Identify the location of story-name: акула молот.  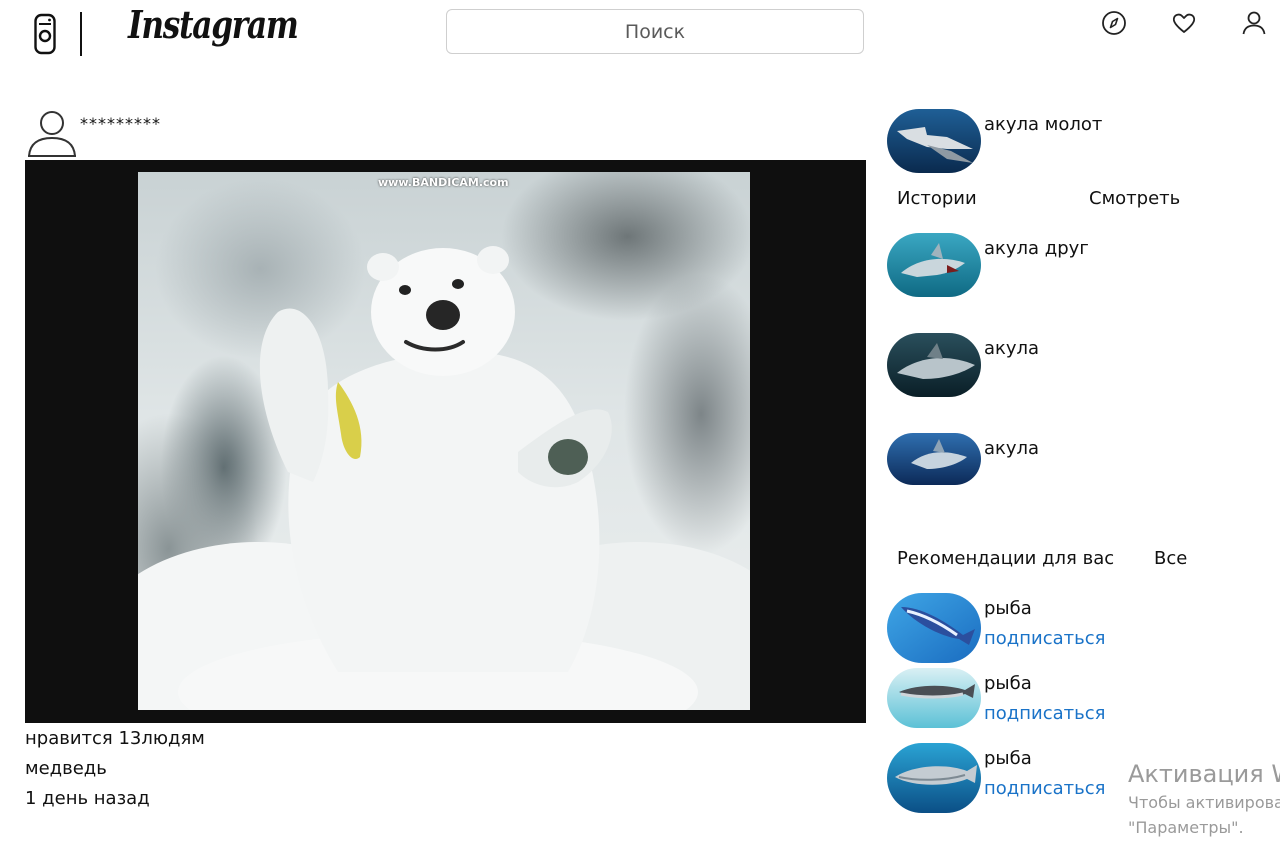
(1043, 124).